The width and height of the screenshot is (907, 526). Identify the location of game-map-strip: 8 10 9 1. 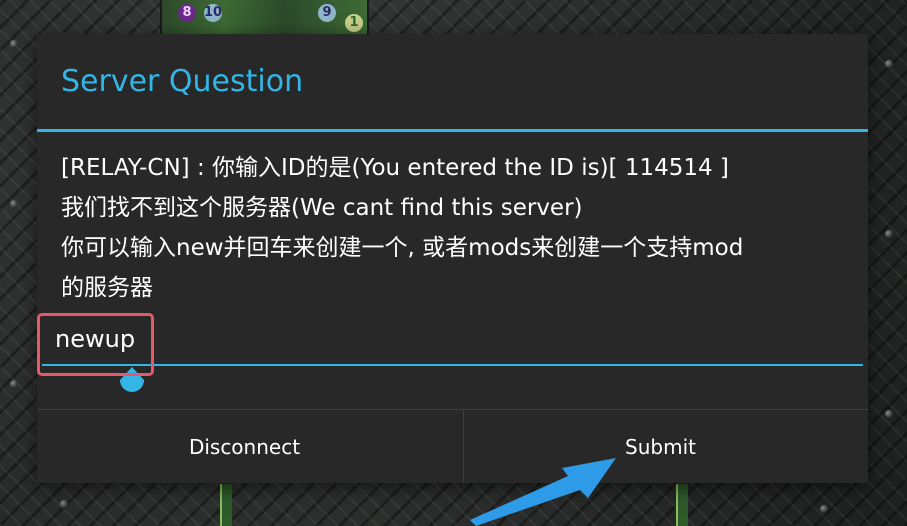
(264, 17).